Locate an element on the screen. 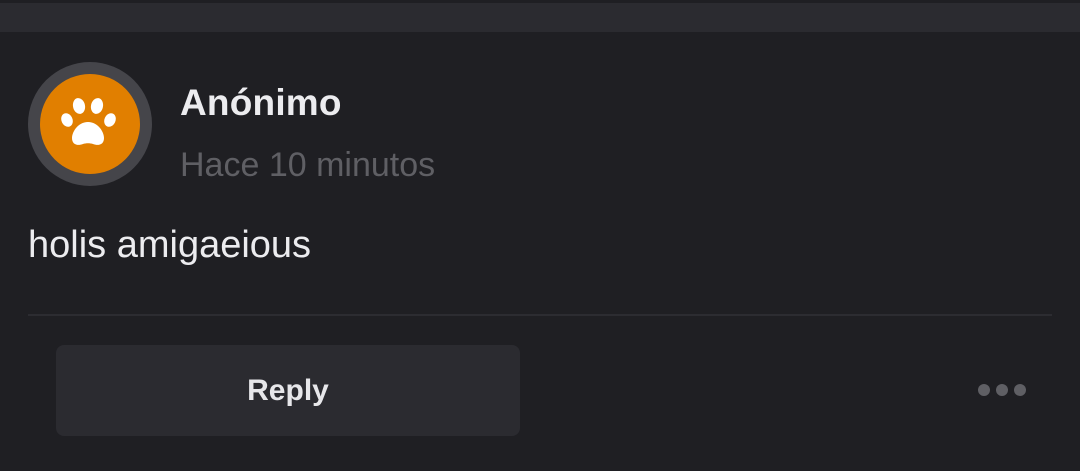  top-divider-strip is located at coordinates (540, 16).